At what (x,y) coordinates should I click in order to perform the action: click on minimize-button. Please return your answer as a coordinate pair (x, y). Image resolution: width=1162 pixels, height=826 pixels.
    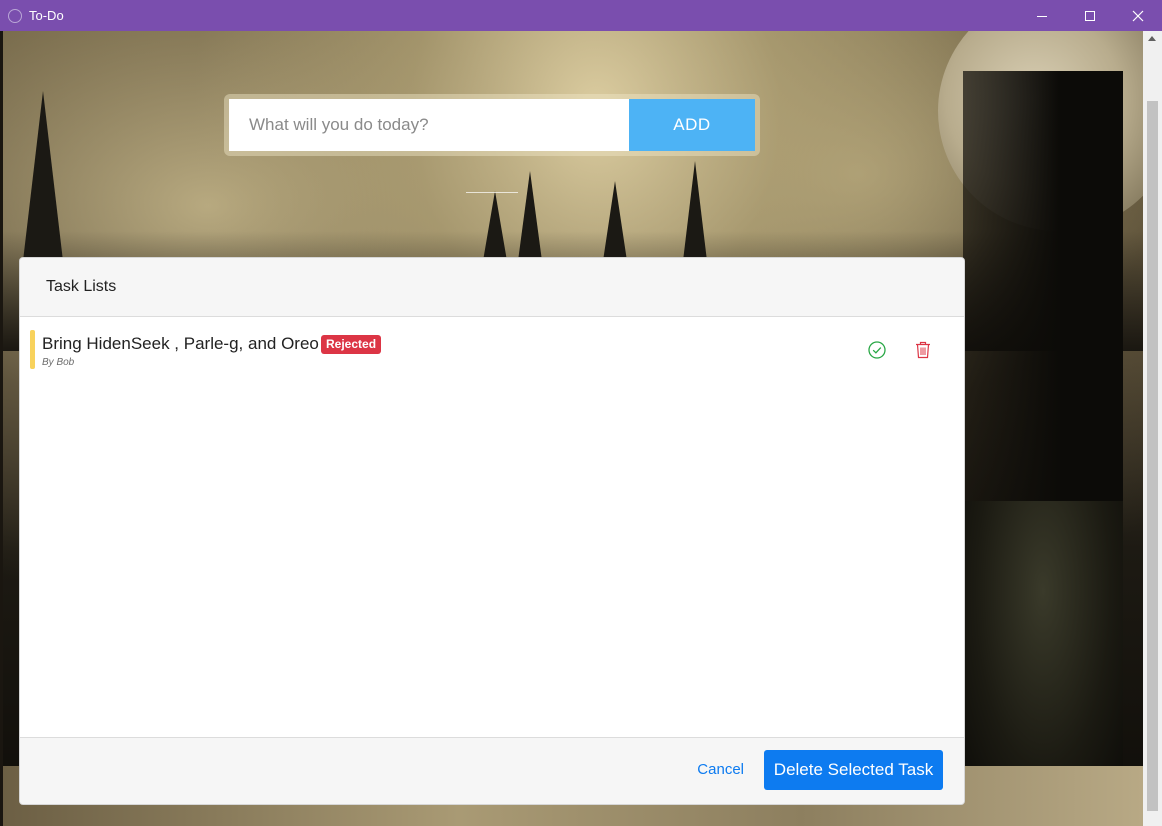
    Looking at the image, I should click on (1042, 15).